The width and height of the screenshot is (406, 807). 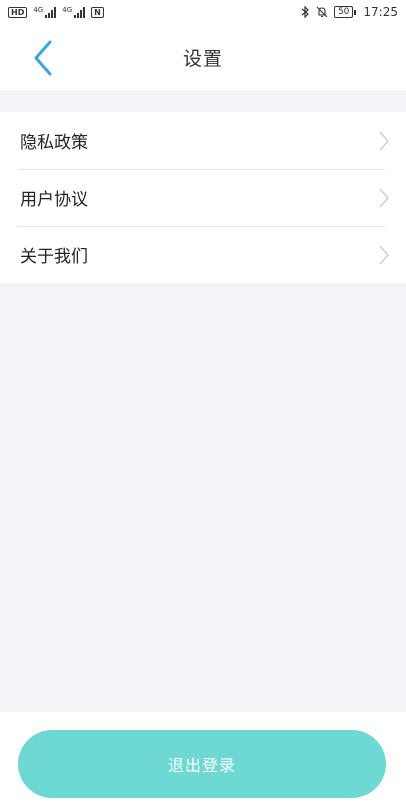 What do you see at coordinates (54, 143) in the screenshot?
I see `settings-item-label: 隐私政策` at bounding box center [54, 143].